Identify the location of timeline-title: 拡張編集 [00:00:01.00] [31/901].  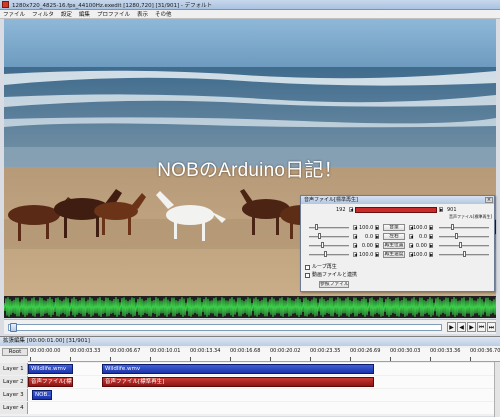
(250, 341).